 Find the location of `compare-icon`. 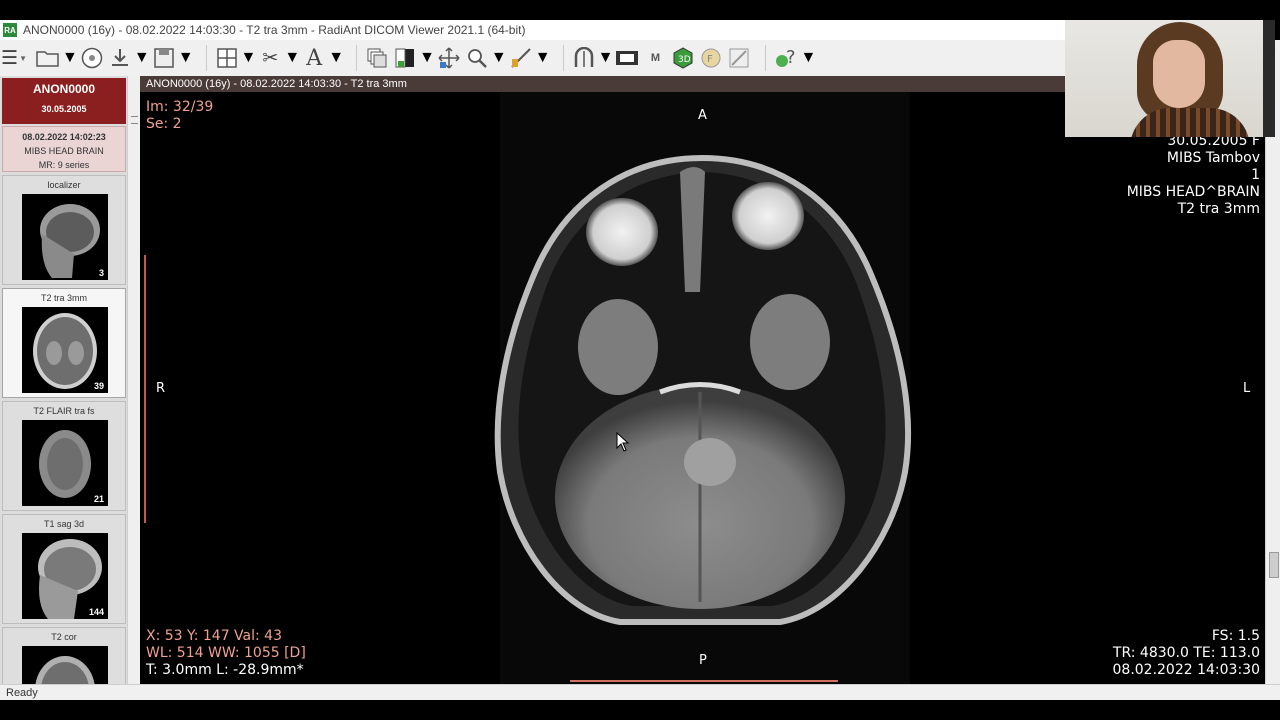

compare-icon is located at coordinates (739, 58).